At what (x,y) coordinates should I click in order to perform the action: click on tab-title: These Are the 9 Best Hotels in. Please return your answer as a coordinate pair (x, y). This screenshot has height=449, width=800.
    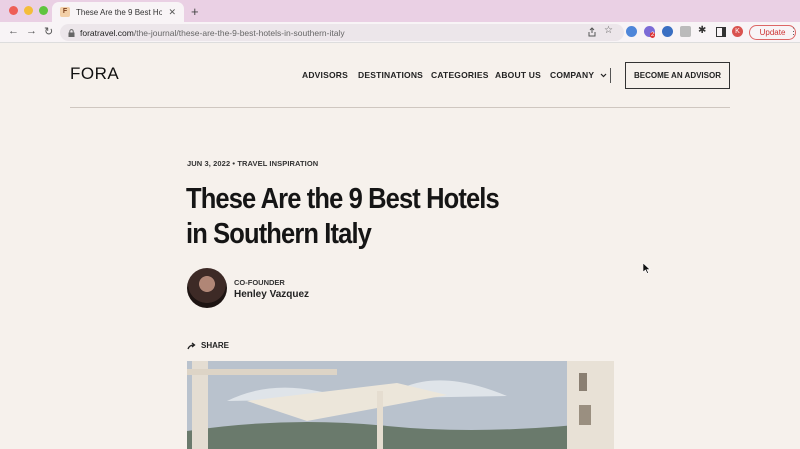
    Looking at the image, I should click on (119, 12).